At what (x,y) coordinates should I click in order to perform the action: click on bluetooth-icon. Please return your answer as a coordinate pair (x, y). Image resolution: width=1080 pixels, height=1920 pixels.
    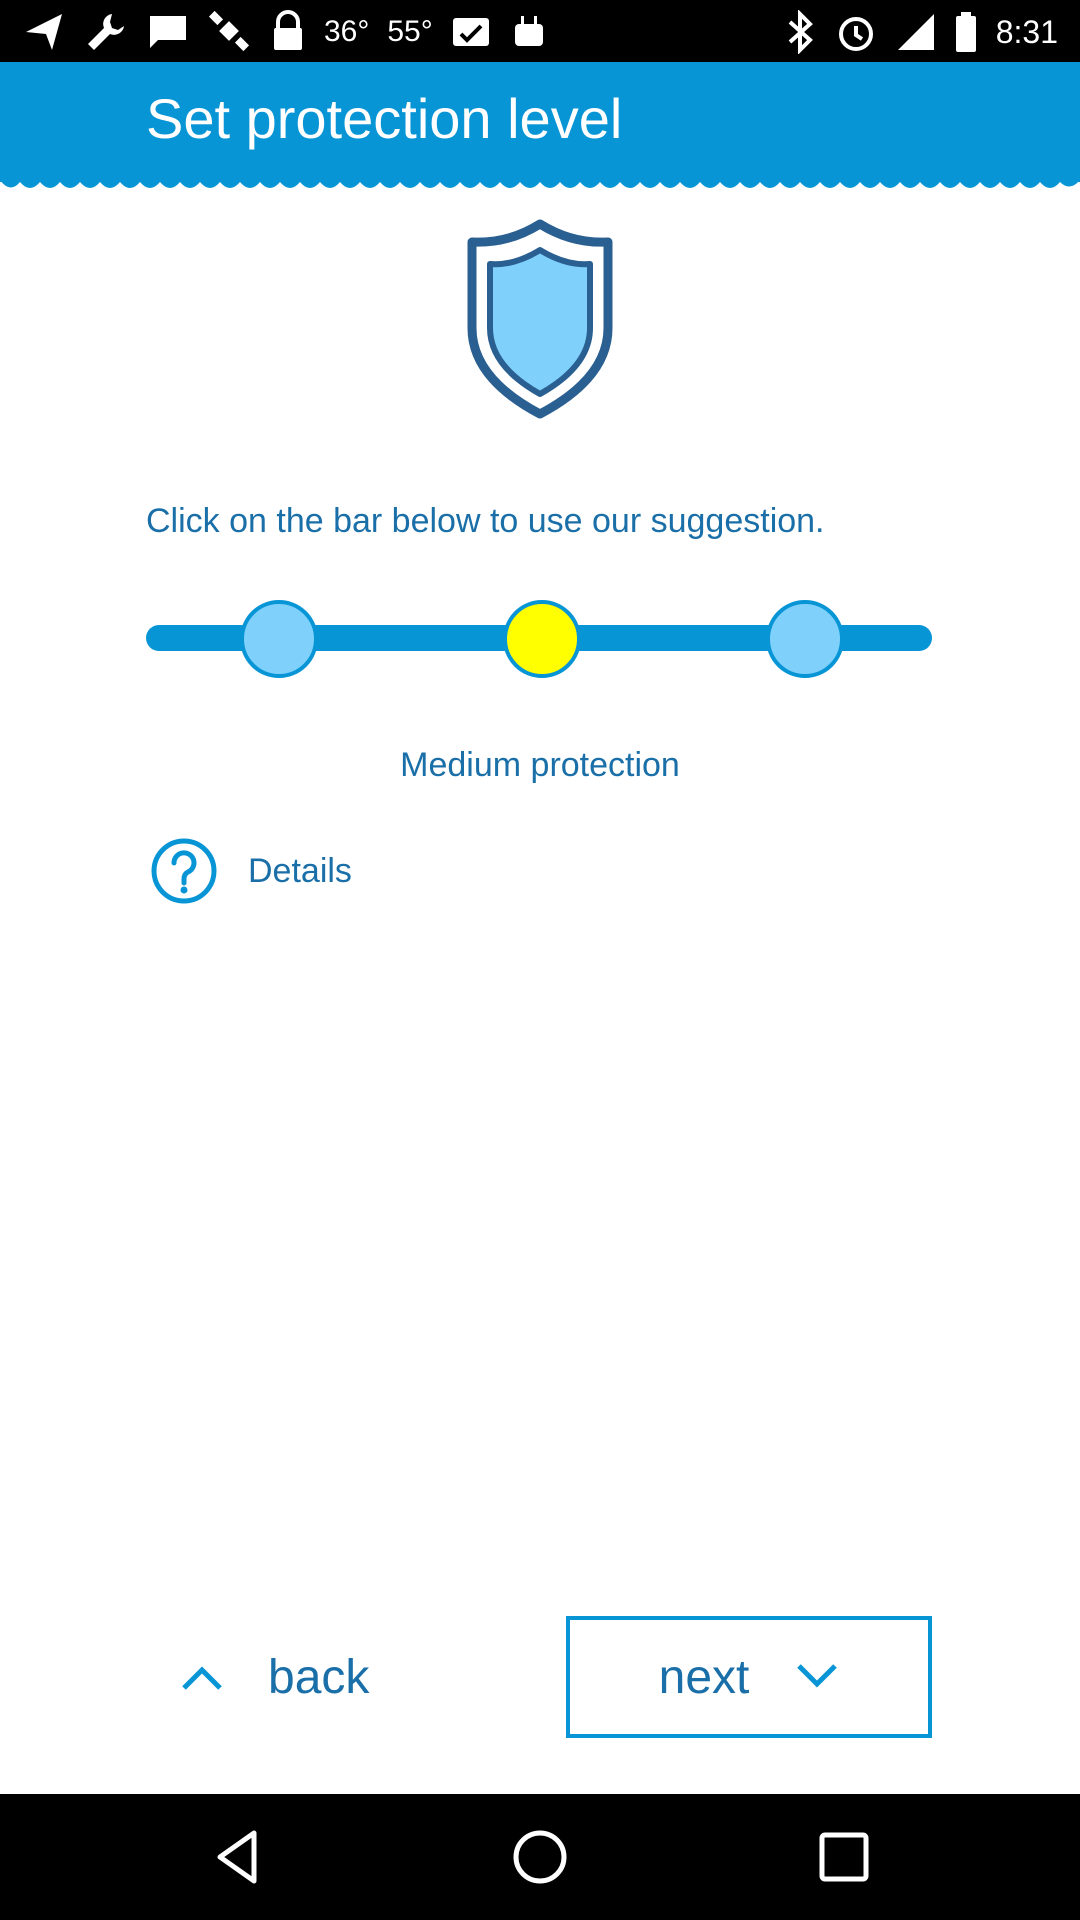
    Looking at the image, I should click on (800, 32).